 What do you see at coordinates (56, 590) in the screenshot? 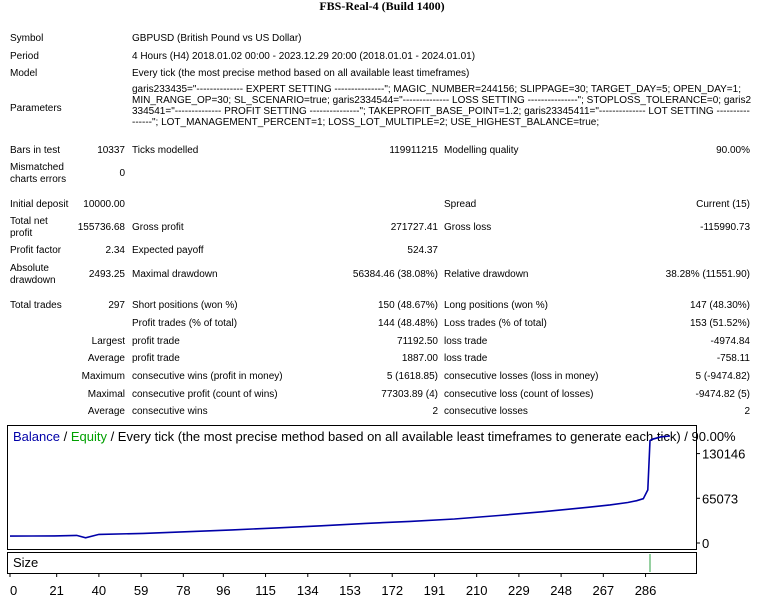
I see `x-tick-label: 21` at bounding box center [56, 590].